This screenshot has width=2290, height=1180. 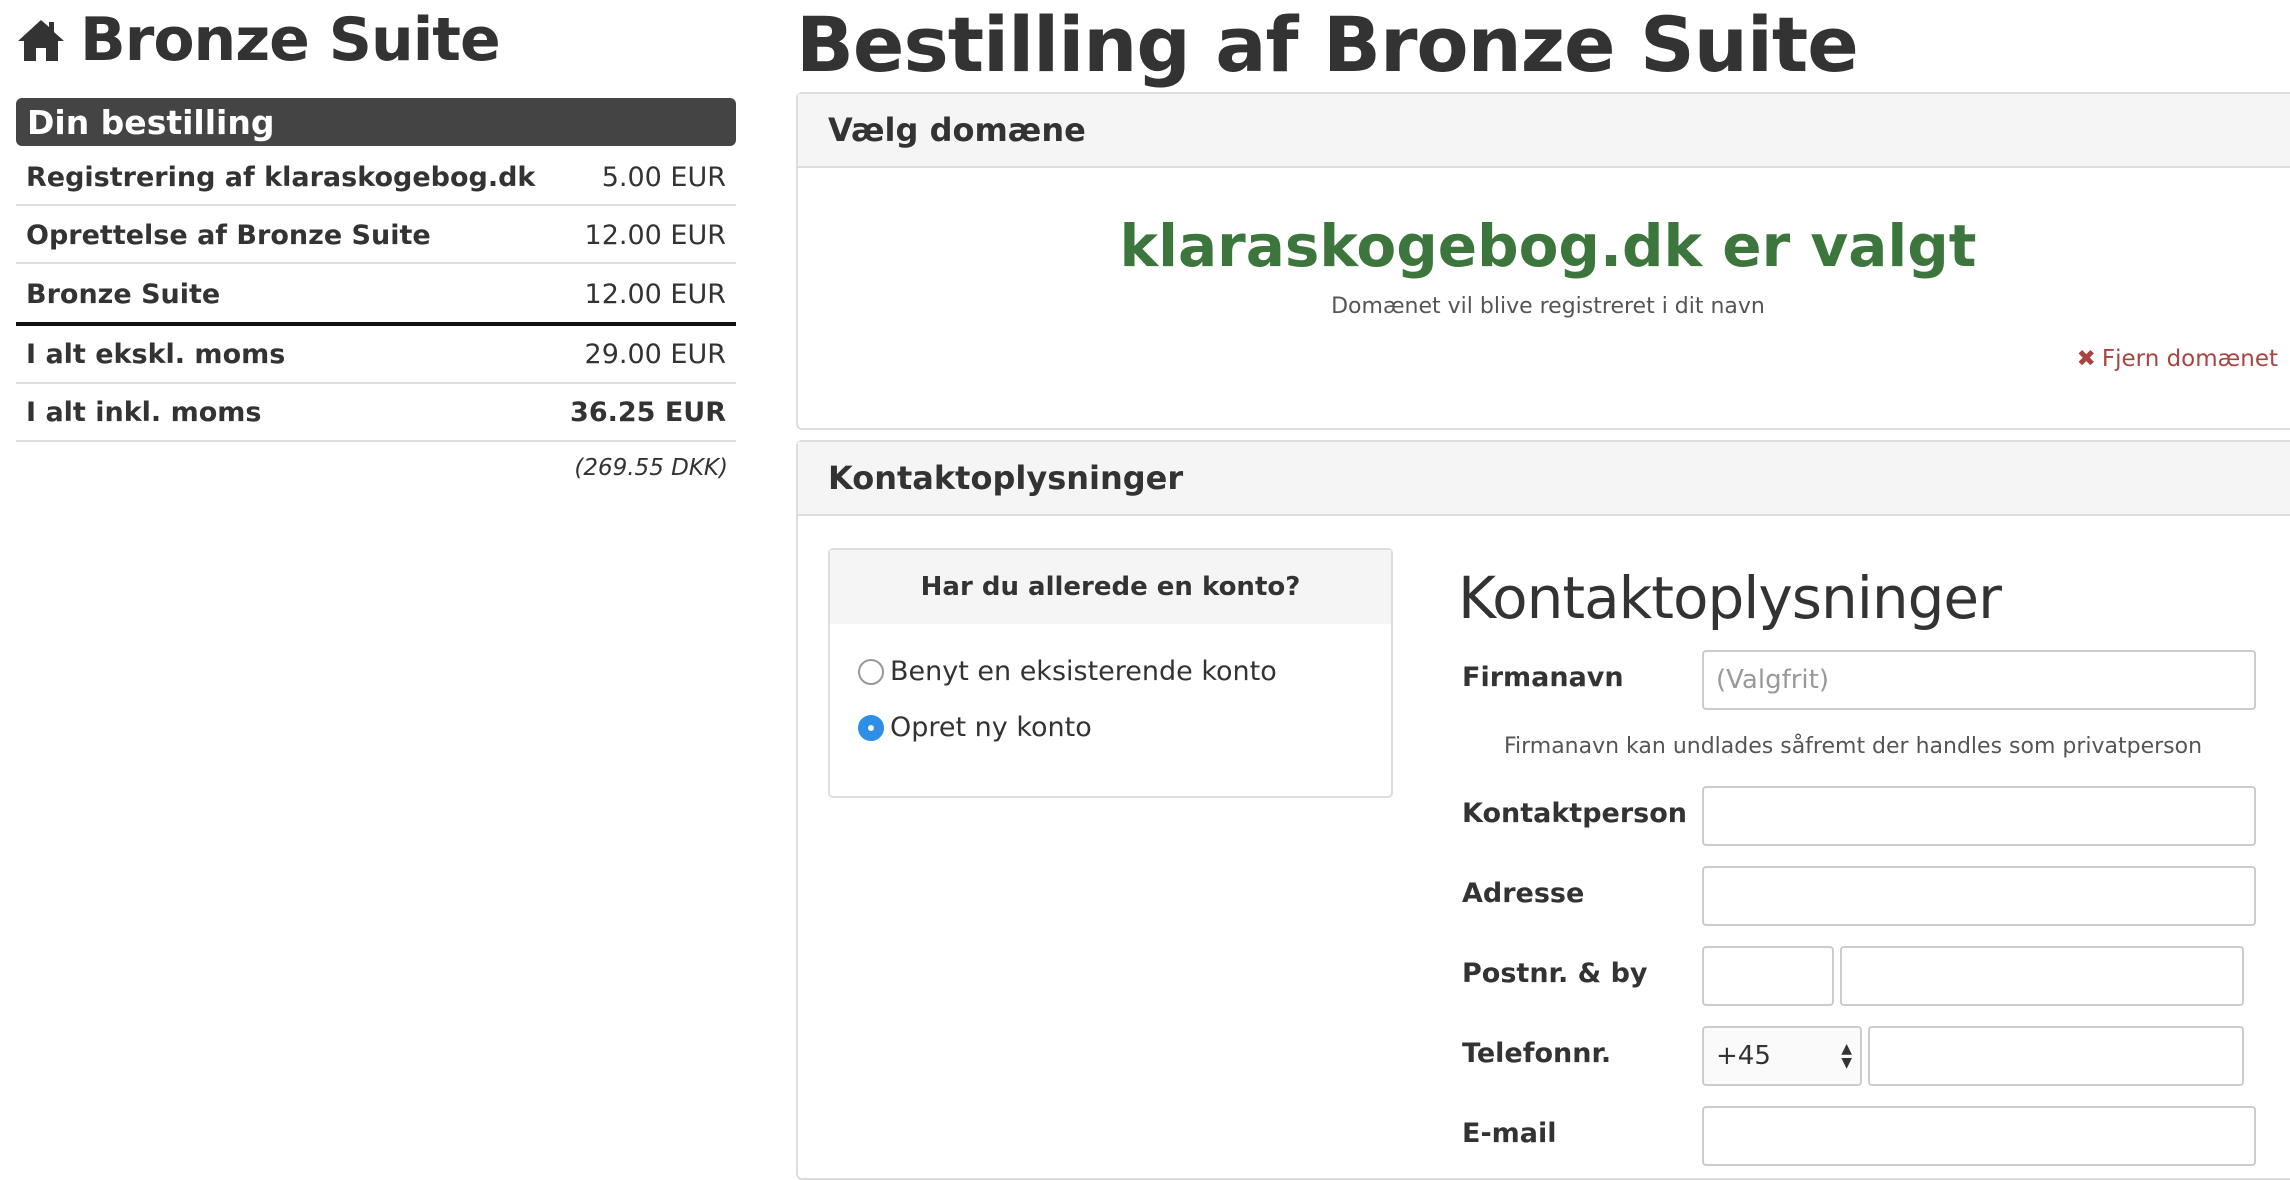 I want to click on order-row-label: Bronze Suite, so click(x=123, y=294).